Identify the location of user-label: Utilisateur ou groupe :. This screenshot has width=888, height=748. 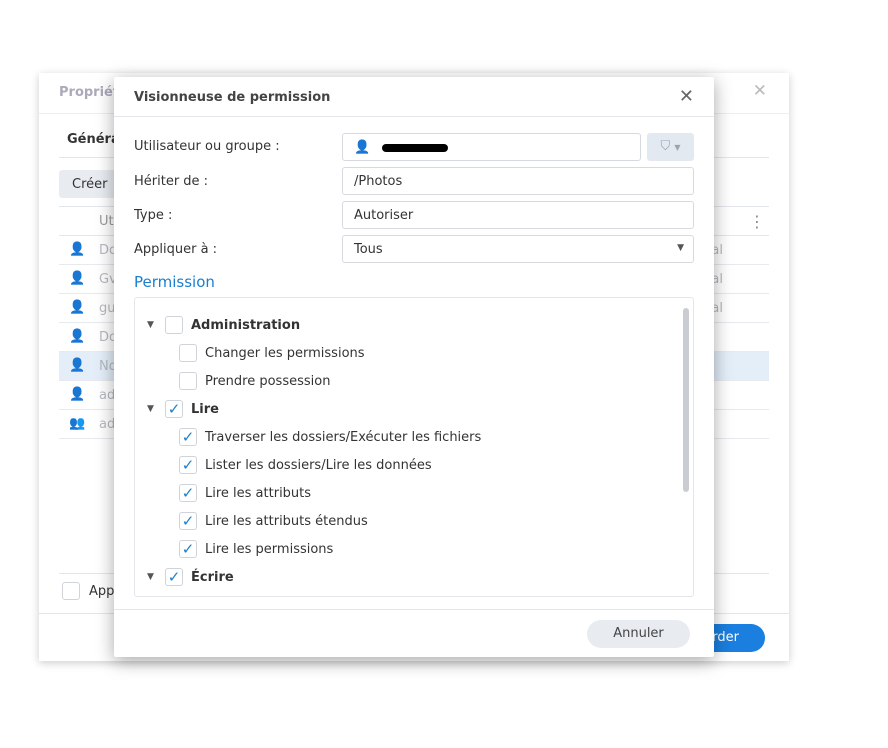
(207, 146).